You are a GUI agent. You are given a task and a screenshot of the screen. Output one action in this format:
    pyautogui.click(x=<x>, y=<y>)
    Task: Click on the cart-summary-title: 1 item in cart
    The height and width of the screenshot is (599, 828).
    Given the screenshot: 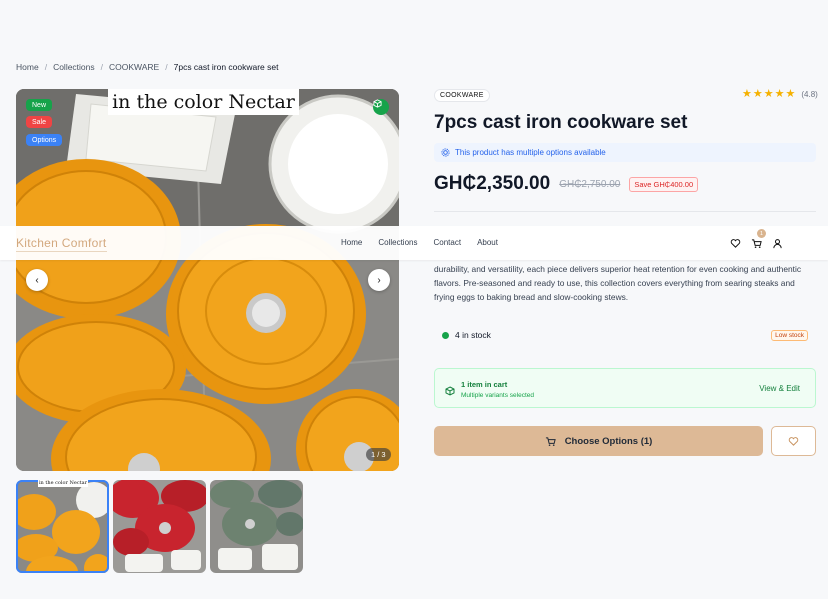 What is the action you would take?
    pyautogui.click(x=484, y=384)
    